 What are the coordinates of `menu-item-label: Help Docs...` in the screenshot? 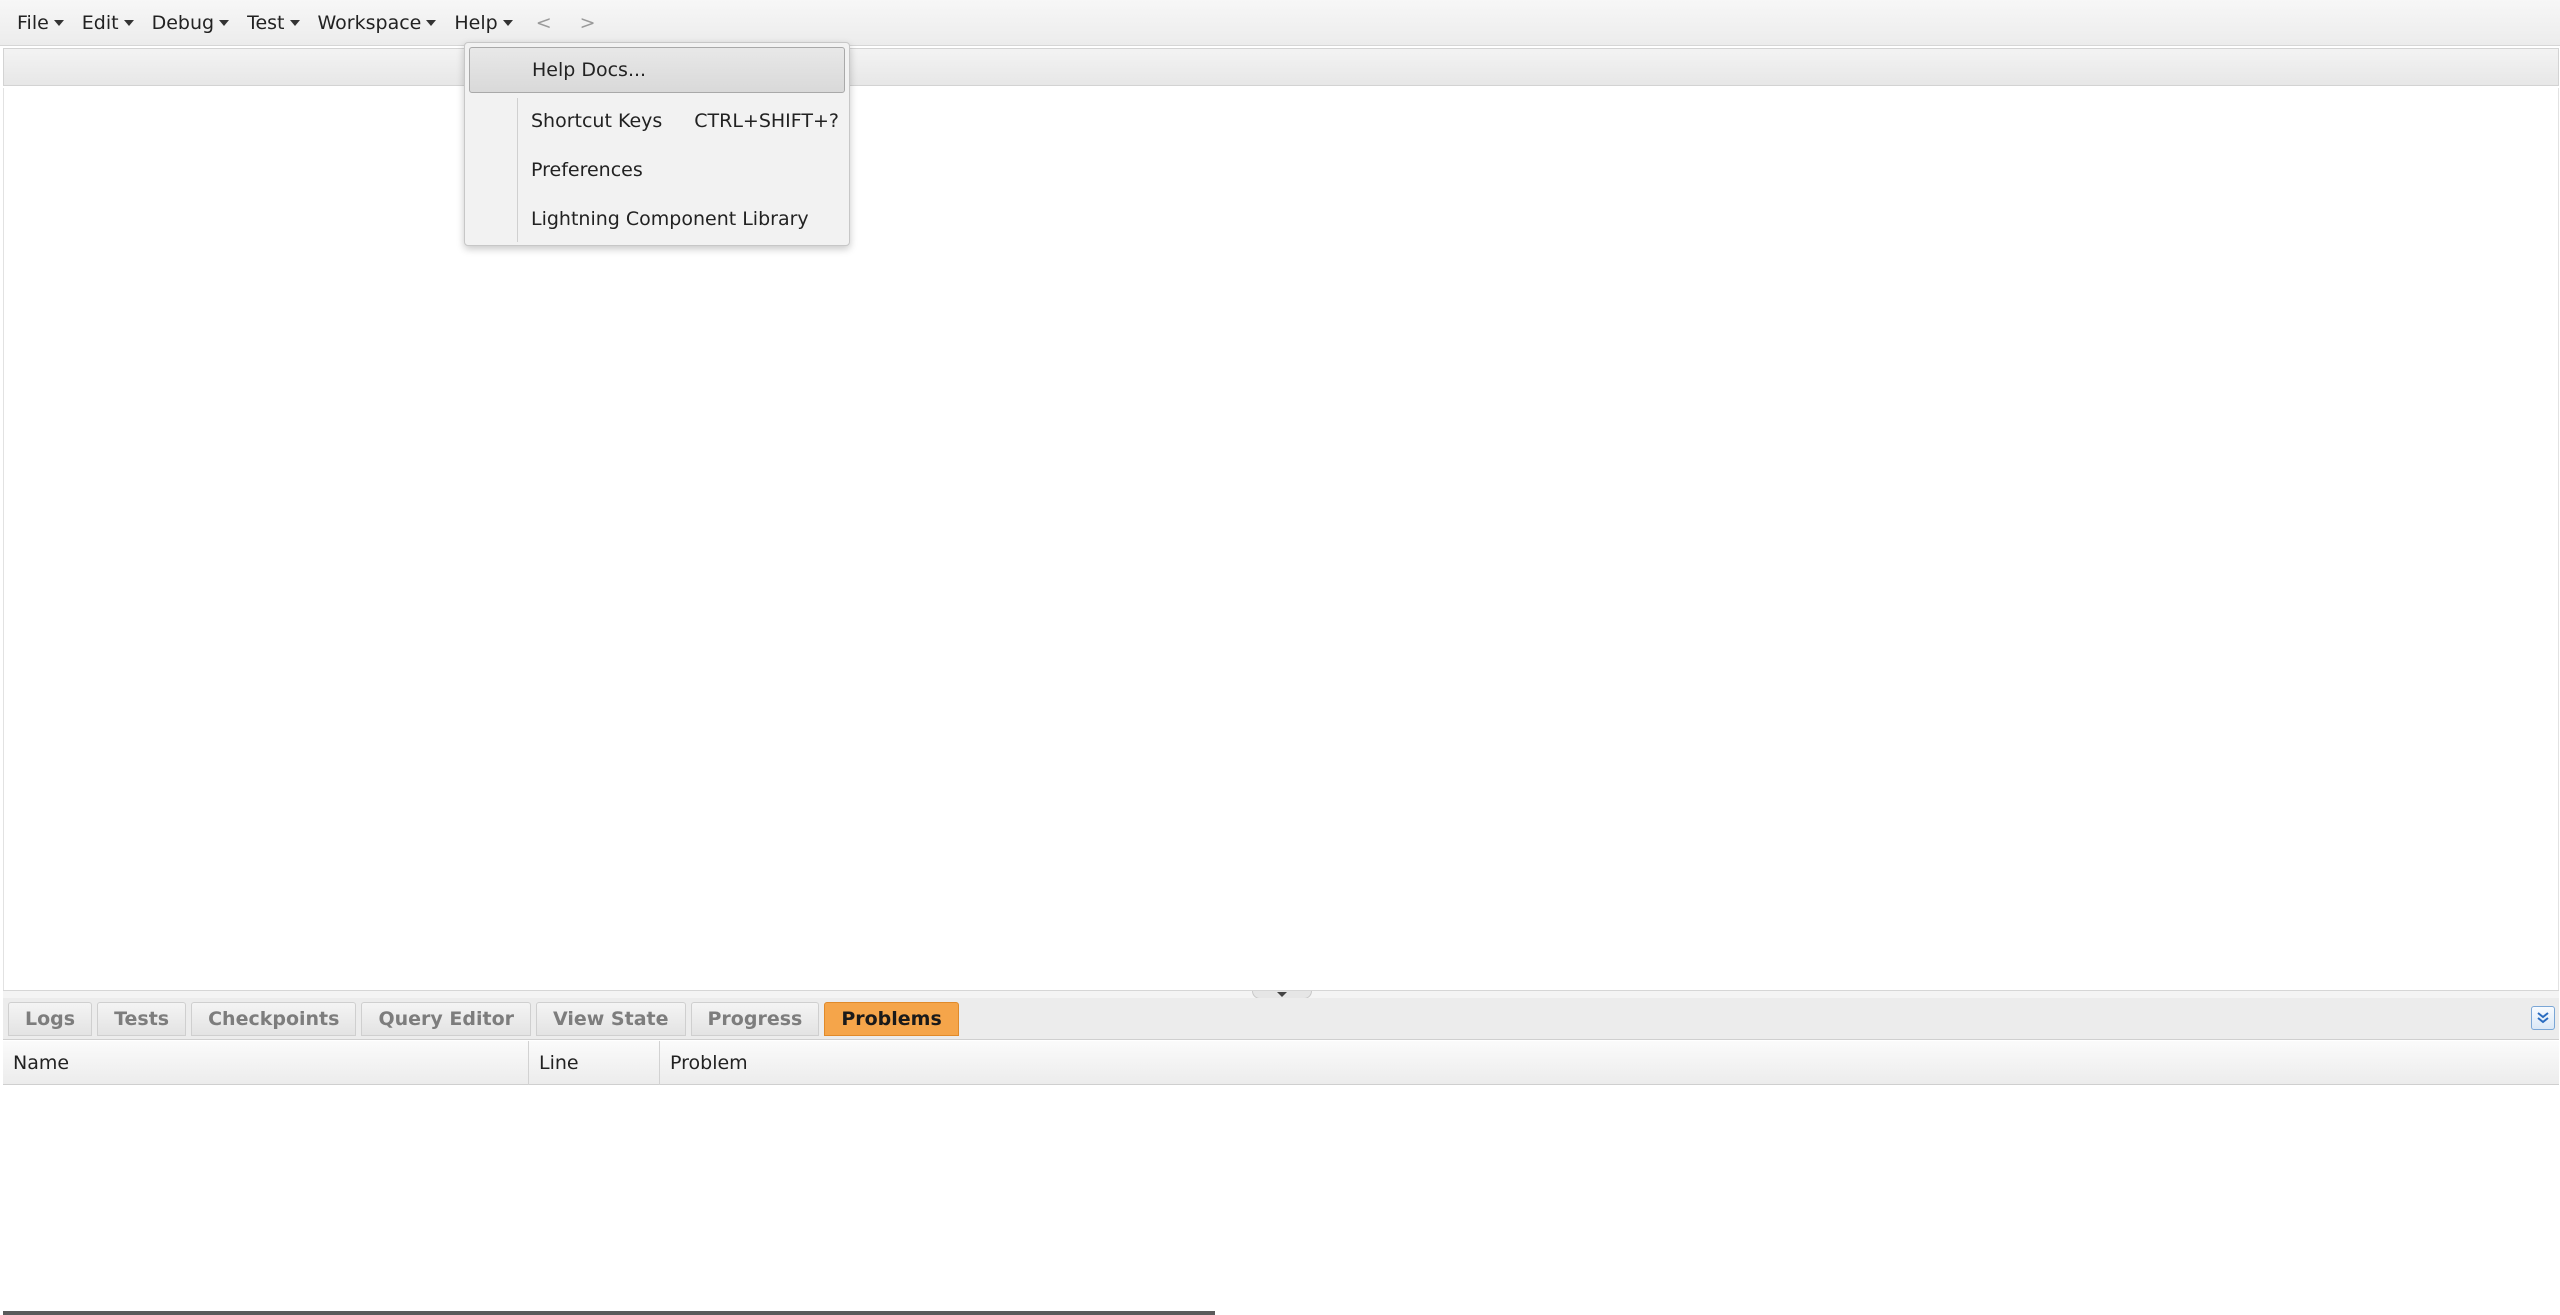 It's located at (589, 70).